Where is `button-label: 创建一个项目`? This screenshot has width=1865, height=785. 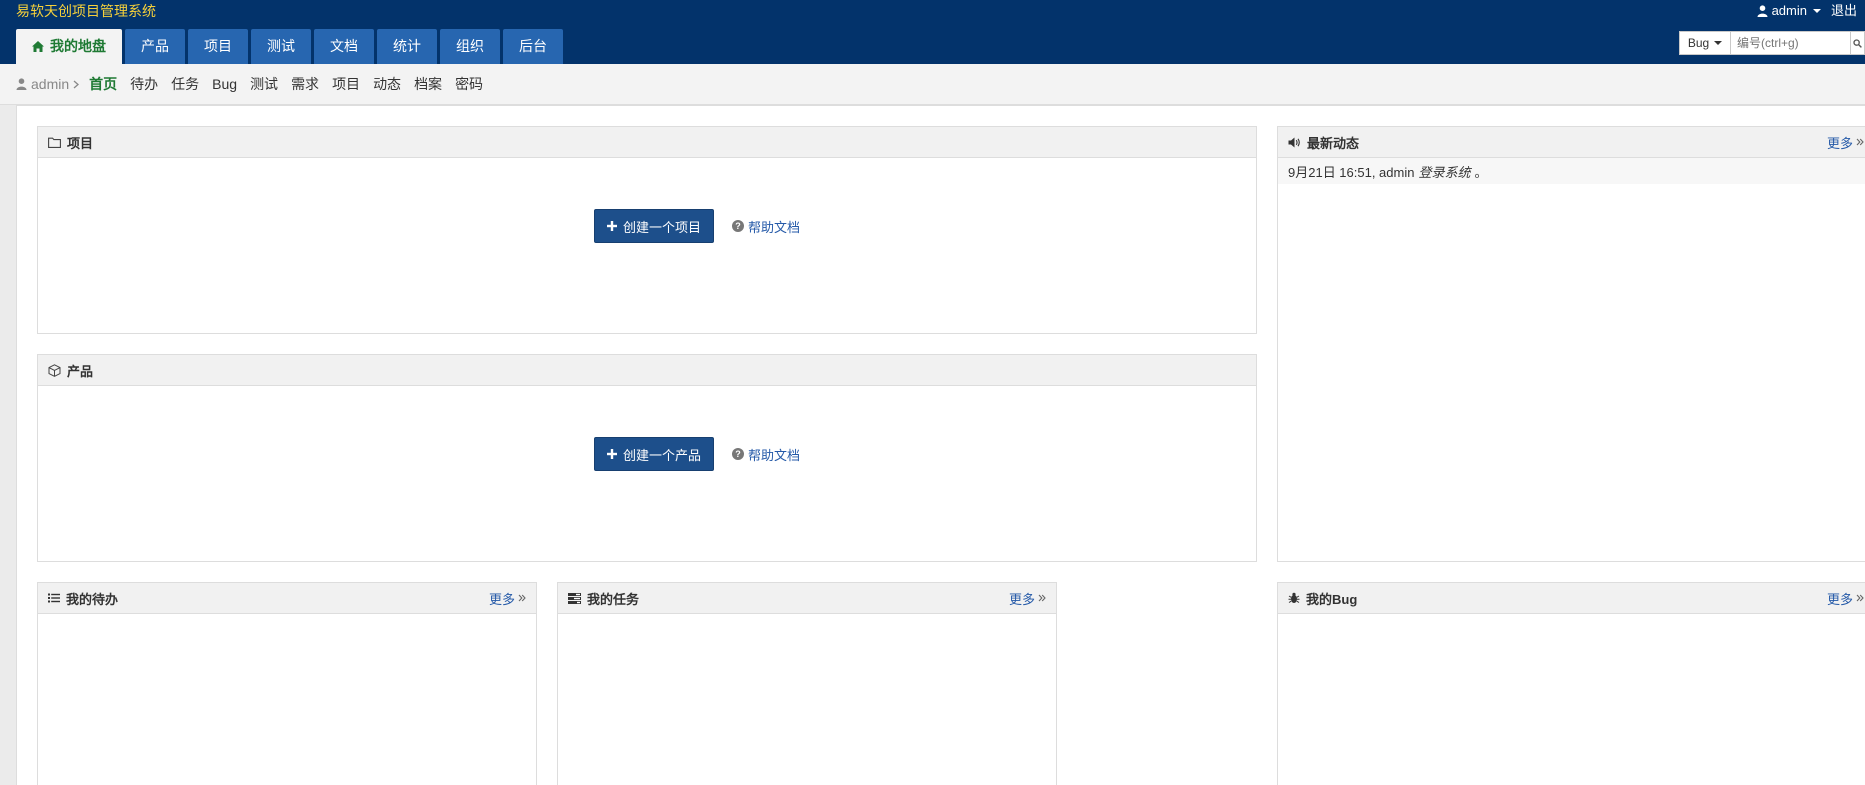
button-label: 创建一个项目 is located at coordinates (661, 227).